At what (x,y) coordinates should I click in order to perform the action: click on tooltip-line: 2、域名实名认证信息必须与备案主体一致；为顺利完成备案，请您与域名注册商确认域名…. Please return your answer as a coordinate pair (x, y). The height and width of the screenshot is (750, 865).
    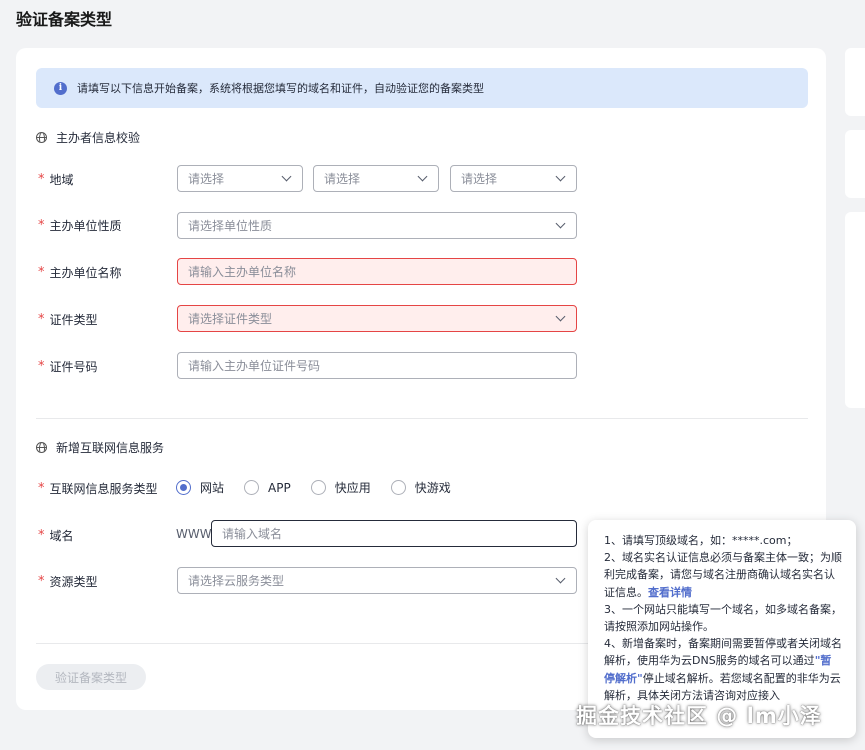
    Looking at the image, I should click on (723, 575).